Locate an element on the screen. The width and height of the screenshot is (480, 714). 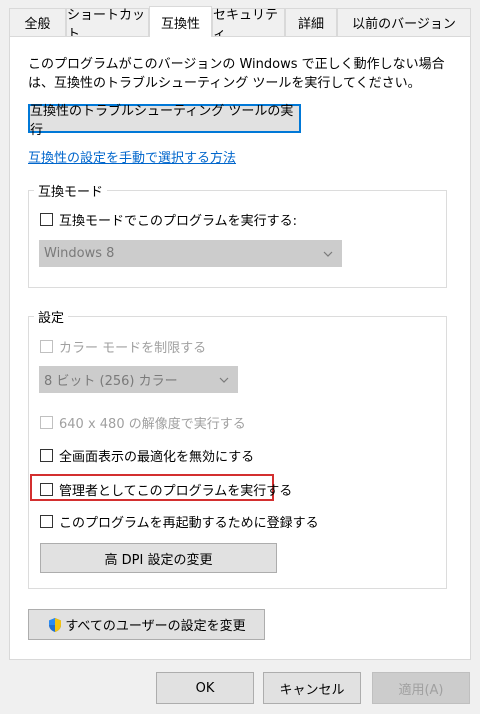
checkbox-label: このプログラムを再起動するために登録する is located at coordinates (189, 523).